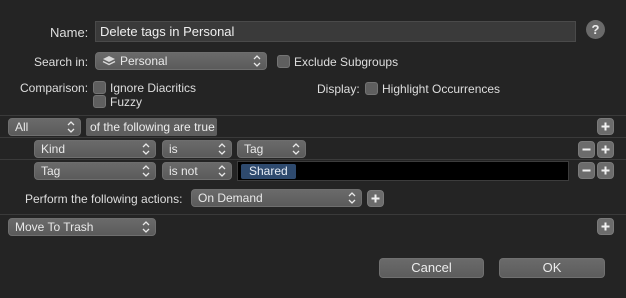 The height and width of the screenshot is (298, 626). What do you see at coordinates (126, 102) in the screenshot?
I see `fuzzy-label: Fuzzy` at bounding box center [126, 102].